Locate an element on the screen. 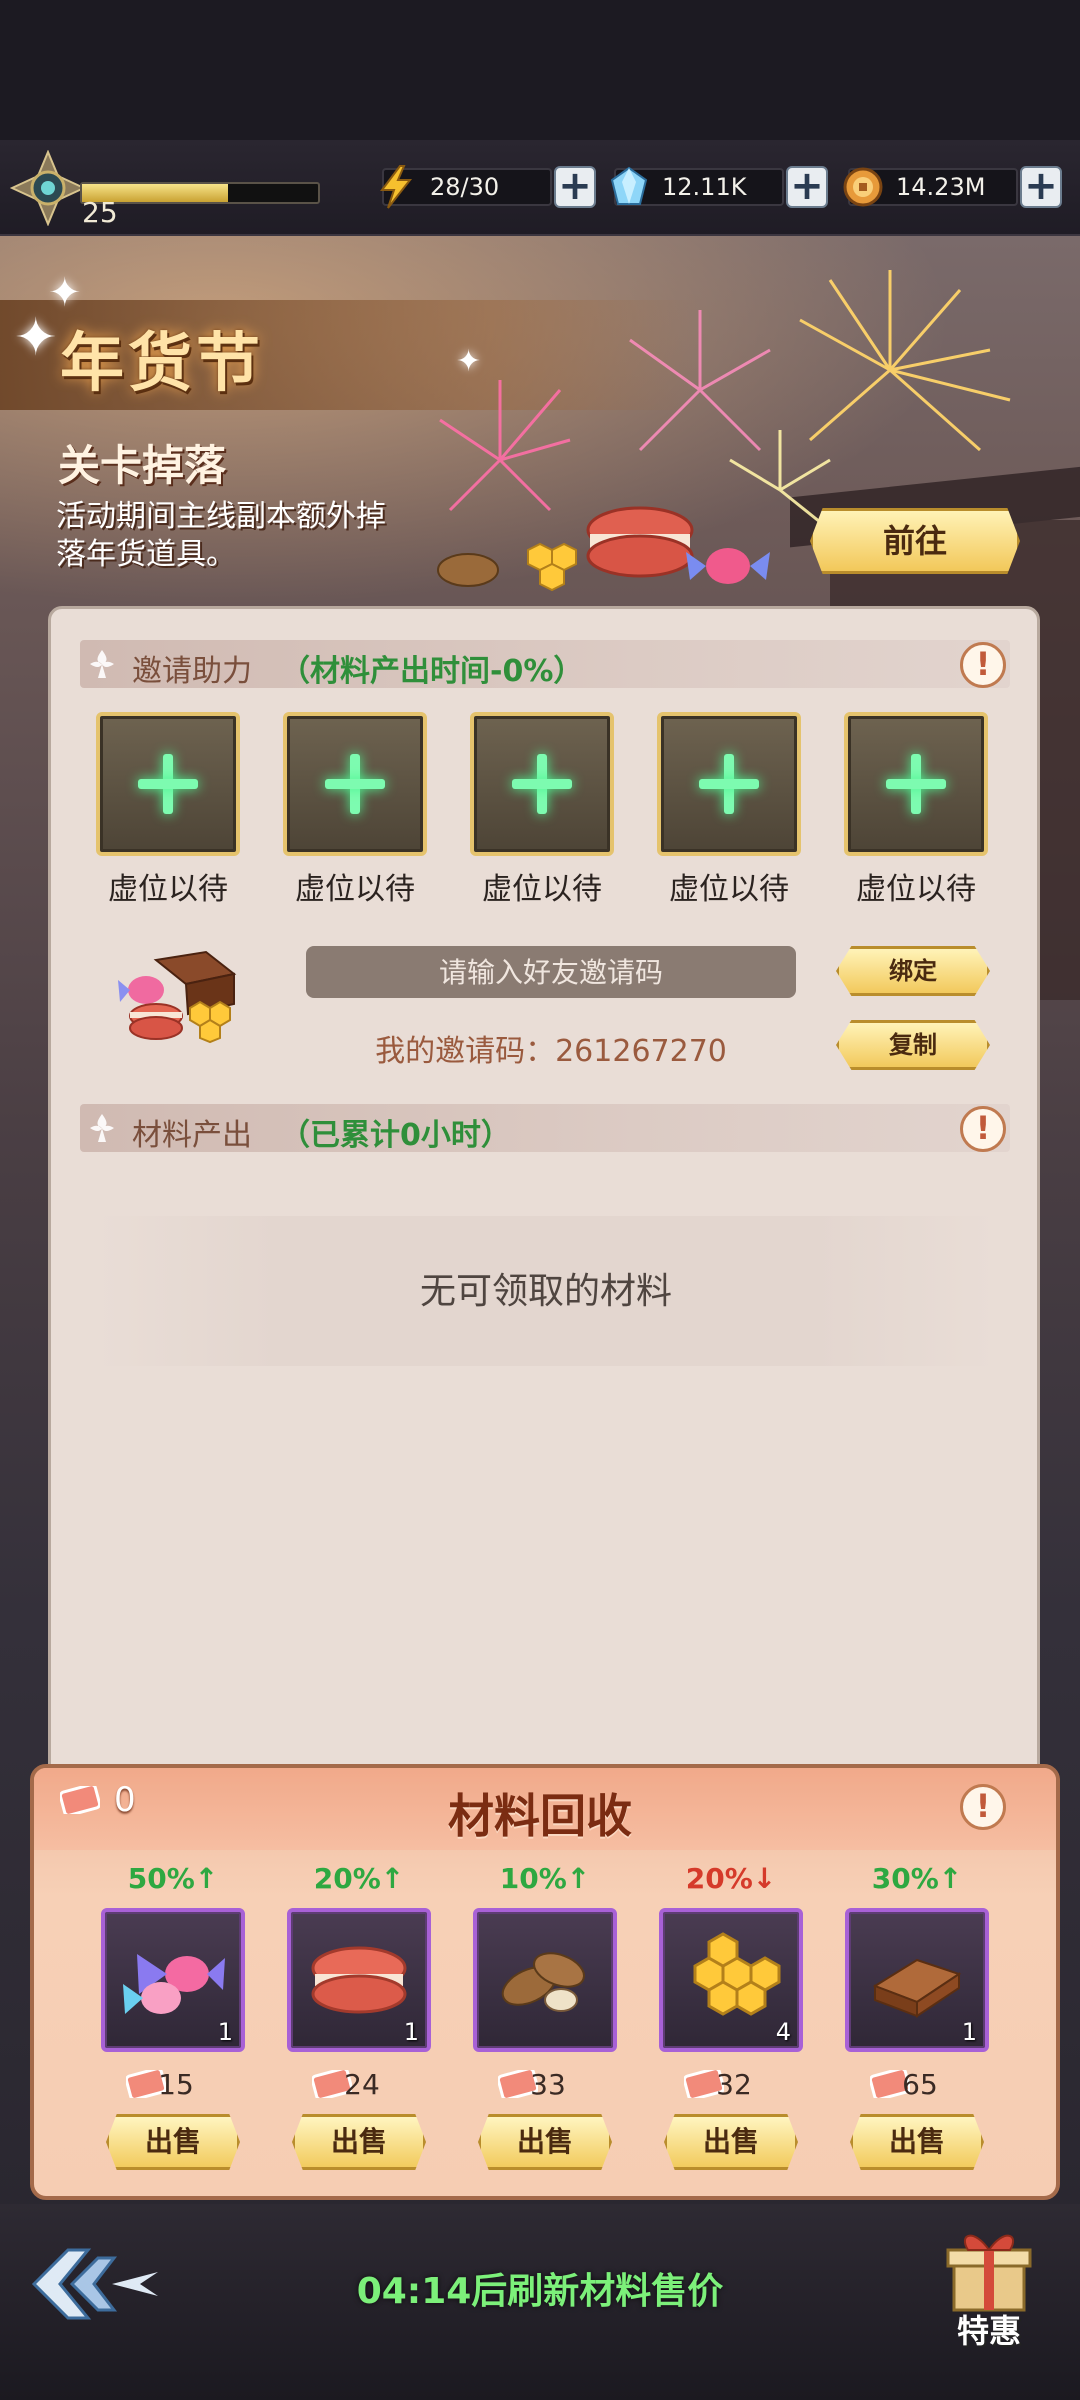 The width and height of the screenshot is (1080, 2400). macaron-icon is located at coordinates (359, 1980).